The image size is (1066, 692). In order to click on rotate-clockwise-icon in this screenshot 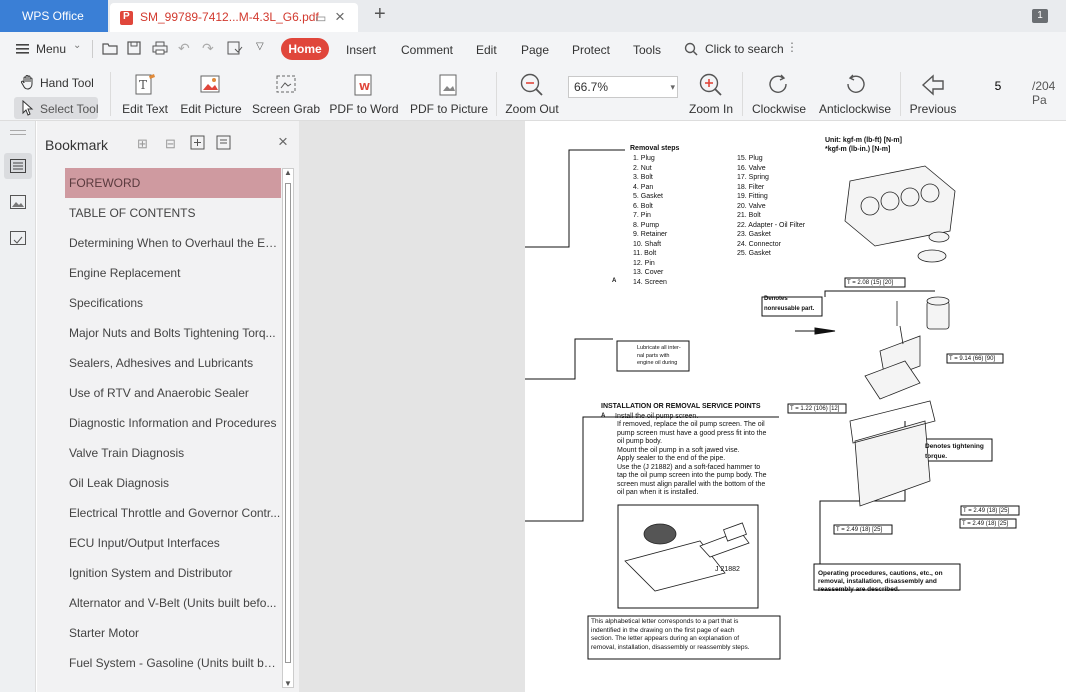, I will do `click(779, 85)`.